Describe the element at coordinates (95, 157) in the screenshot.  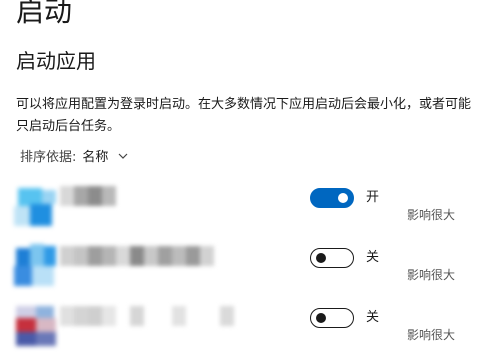
I see `sort-value: 名称` at that location.